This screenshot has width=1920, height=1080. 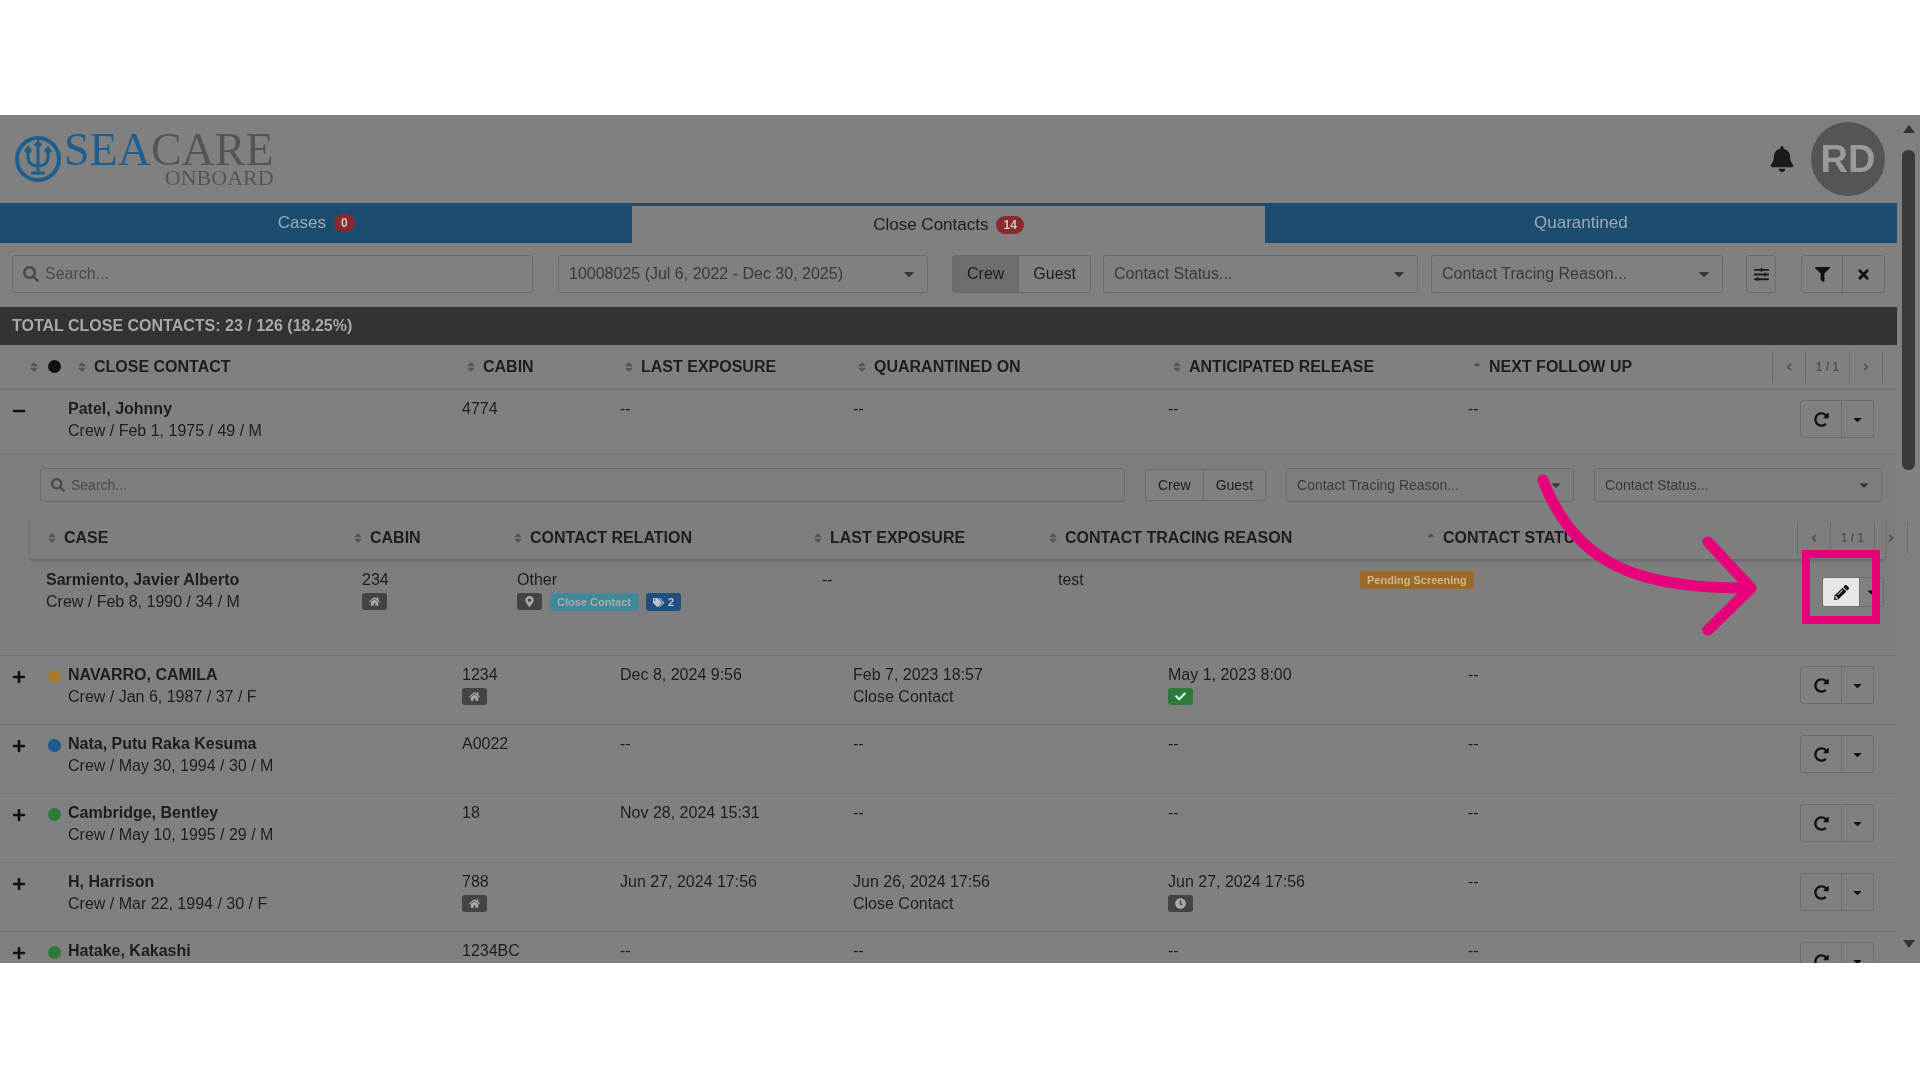 I want to click on tab: Quarantined, so click(x=1580, y=223).